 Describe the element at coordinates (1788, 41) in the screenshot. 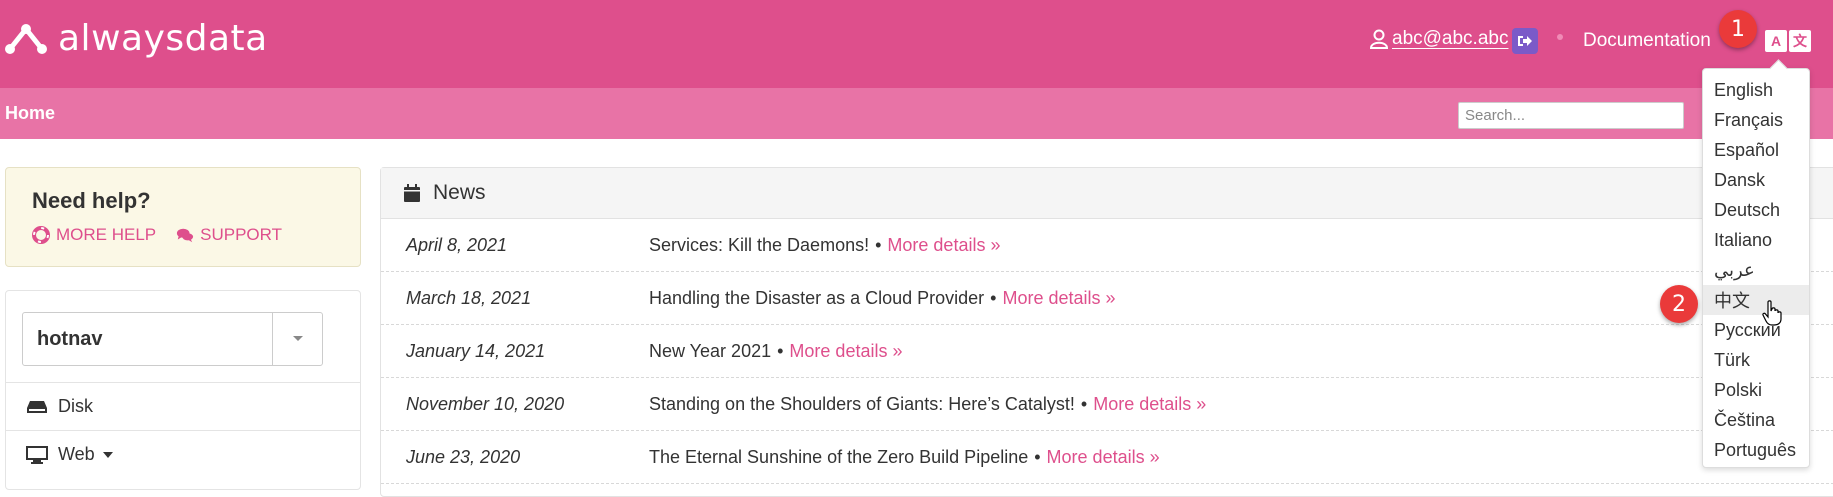

I see `language-button: A 文` at that location.